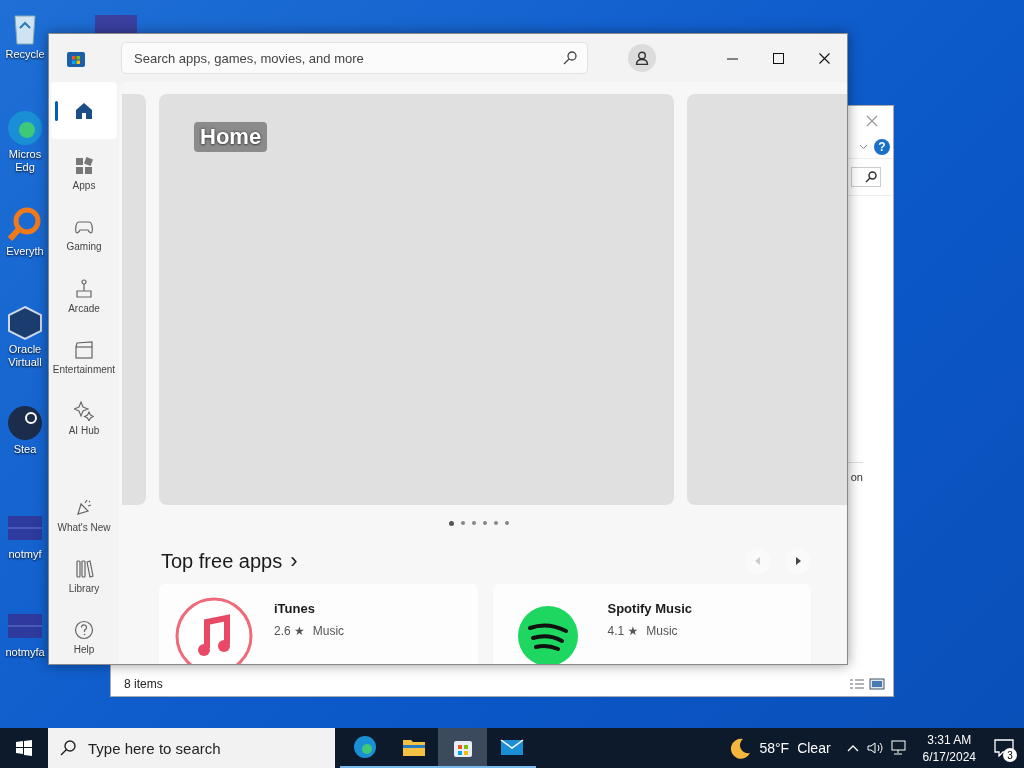 The height and width of the screenshot is (768, 1024). I want to click on search-input: Search apps, games, movies, and more, so click(344, 58).